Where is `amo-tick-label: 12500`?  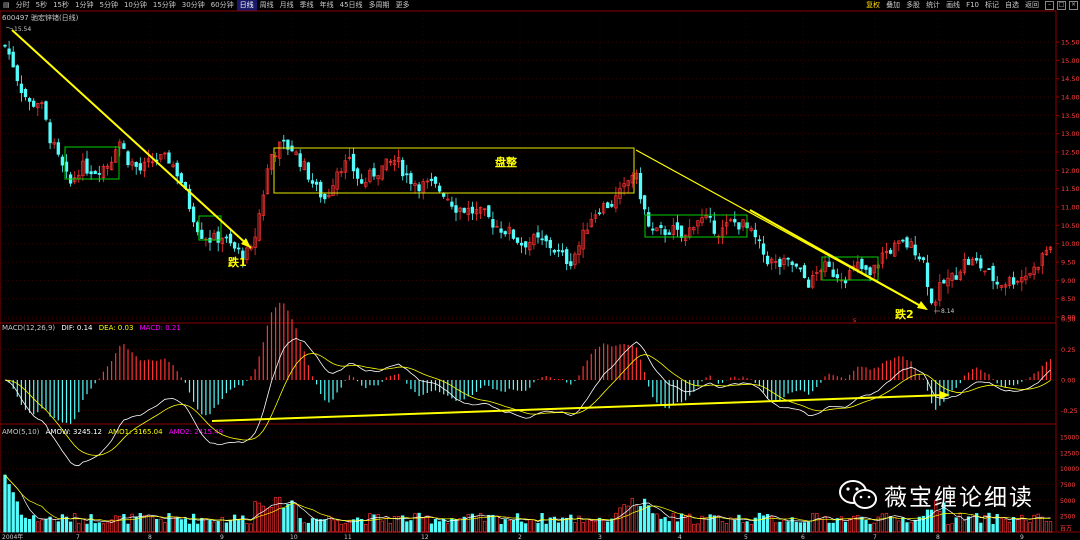
amo-tick-label: 12500 is located at coordinates (1069, 453).